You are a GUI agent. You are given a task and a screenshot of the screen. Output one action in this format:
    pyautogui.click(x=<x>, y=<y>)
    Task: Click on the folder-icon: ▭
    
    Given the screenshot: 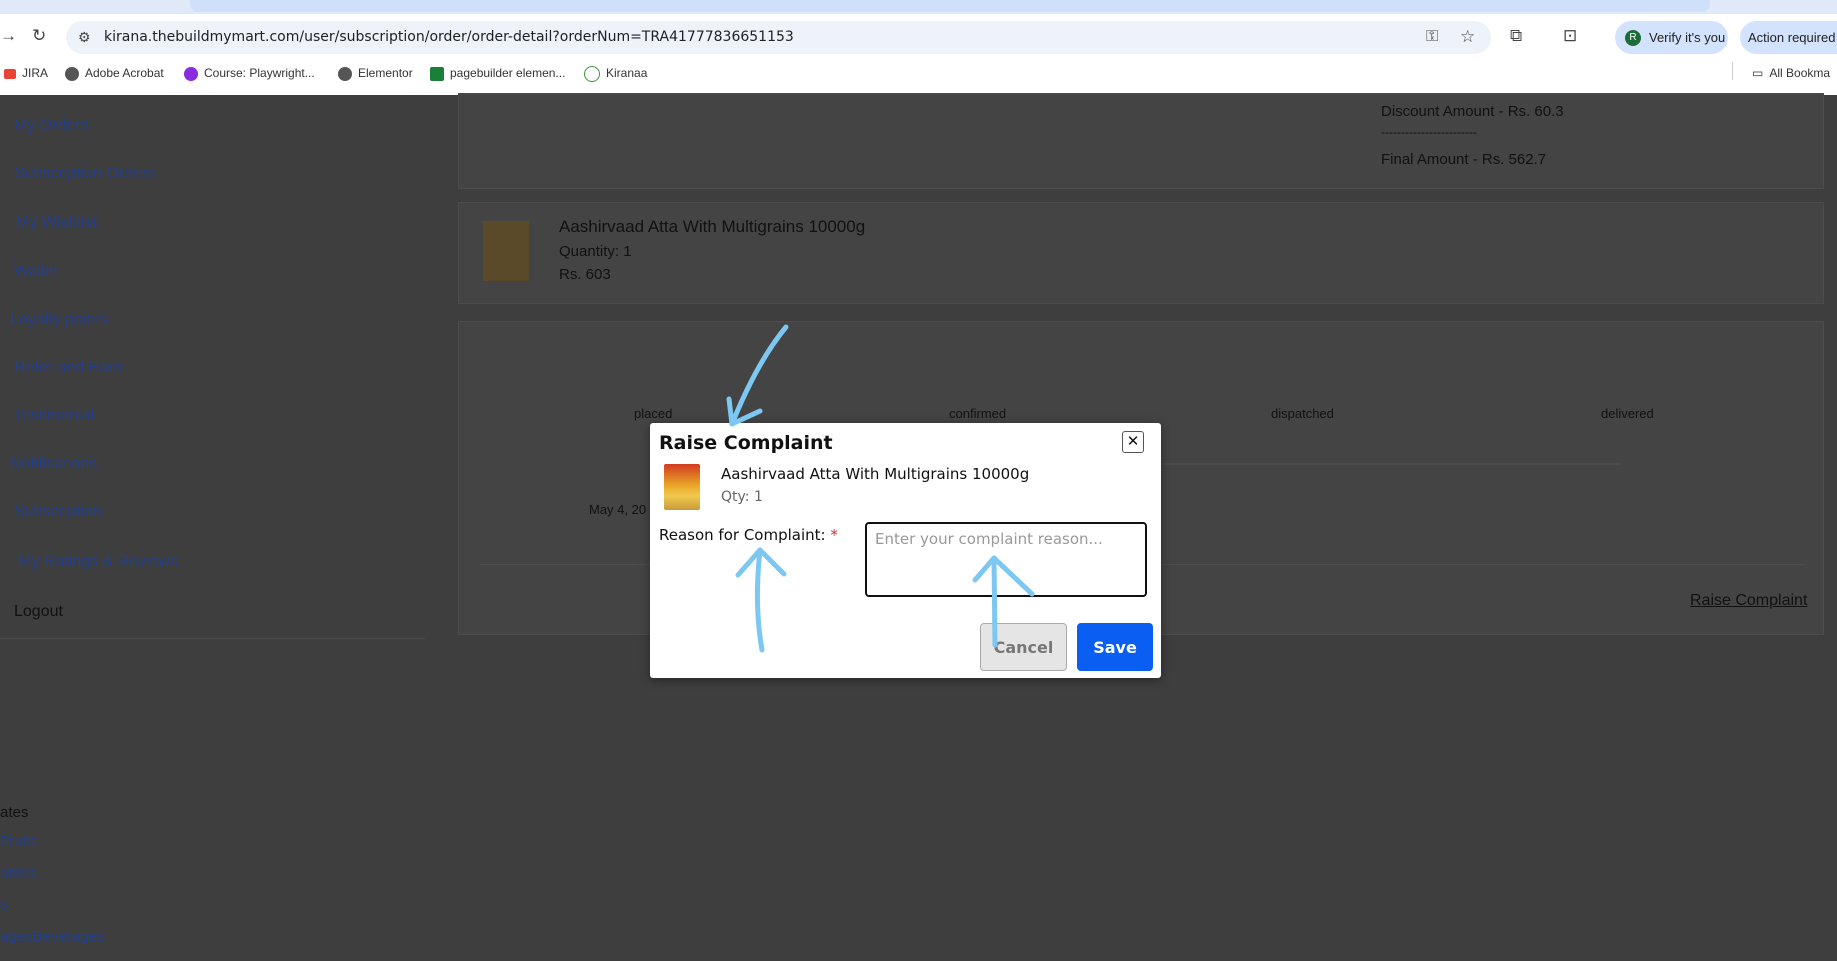 What is the action you would take?
    pyautogui.click(x=1758, y=73)
    